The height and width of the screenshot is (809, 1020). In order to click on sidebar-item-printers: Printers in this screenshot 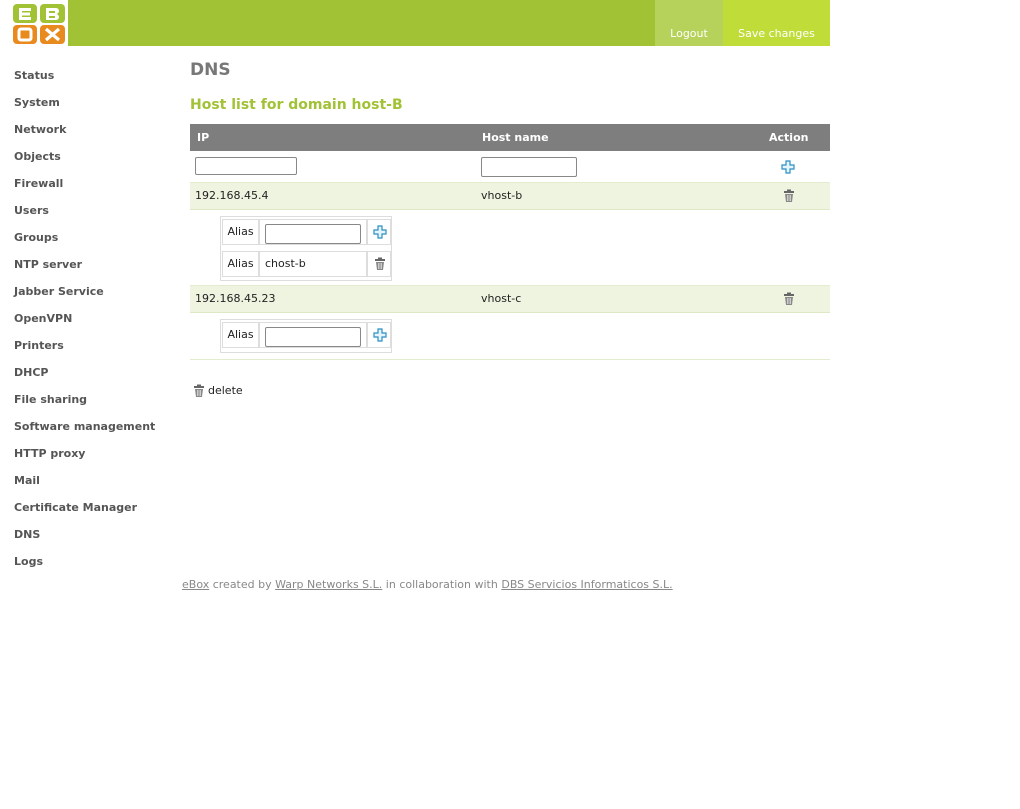, I will do `click(84, 345)`.